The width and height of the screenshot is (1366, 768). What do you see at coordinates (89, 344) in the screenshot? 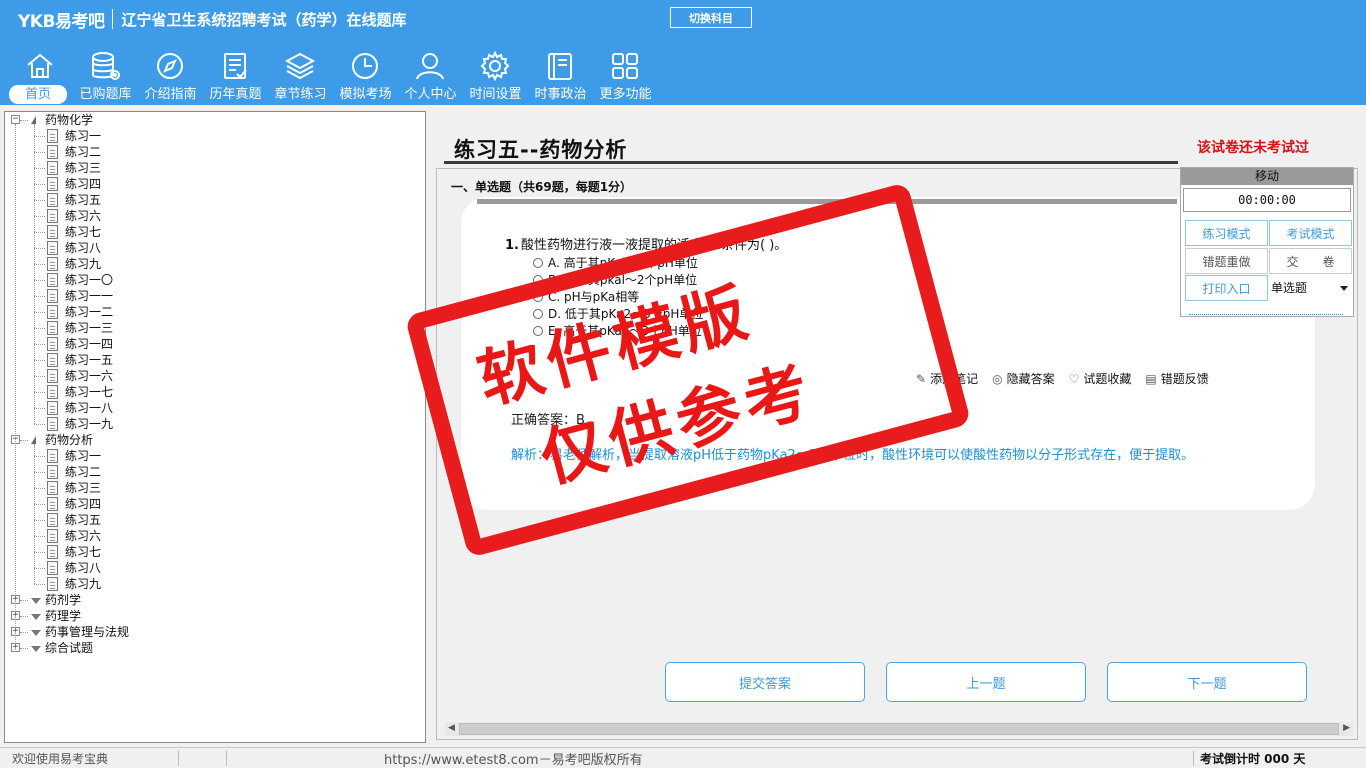
I see `tree-item: 练习一四` at bounding box center [89, 344].